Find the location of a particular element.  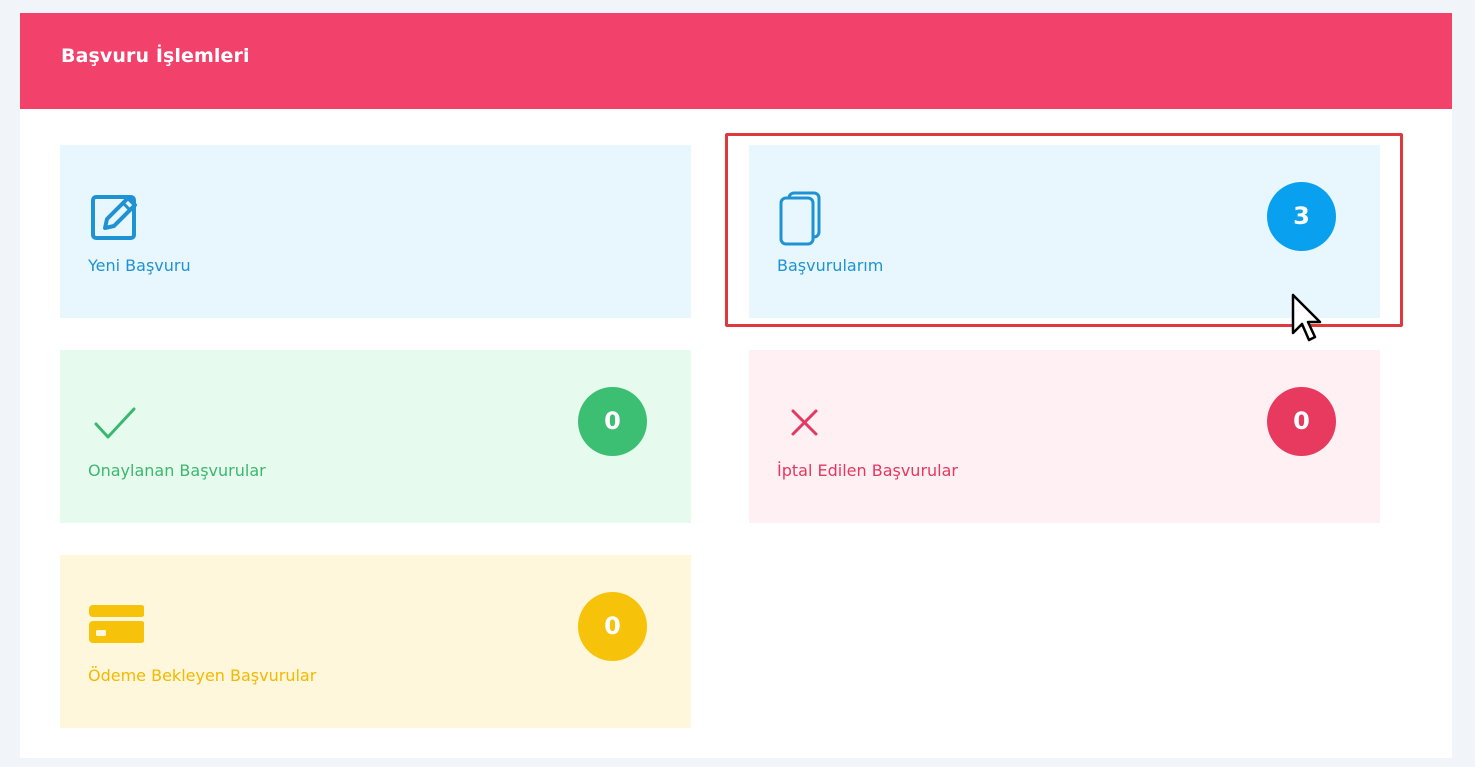

my-applications-count-badge: 3 is located at coordinates (1301, 216).